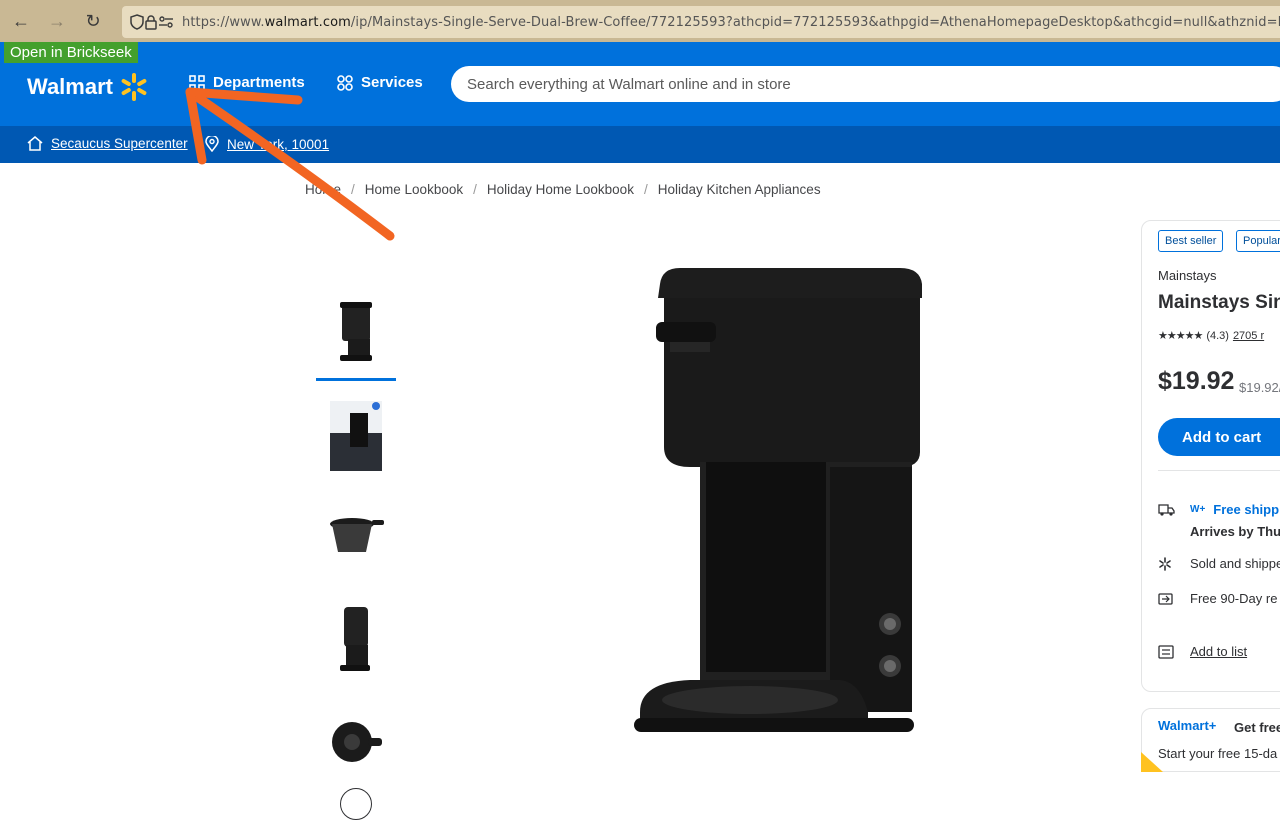 This screenshot has height=820, width=1280. I want to click on divider, so click(1219, 470).